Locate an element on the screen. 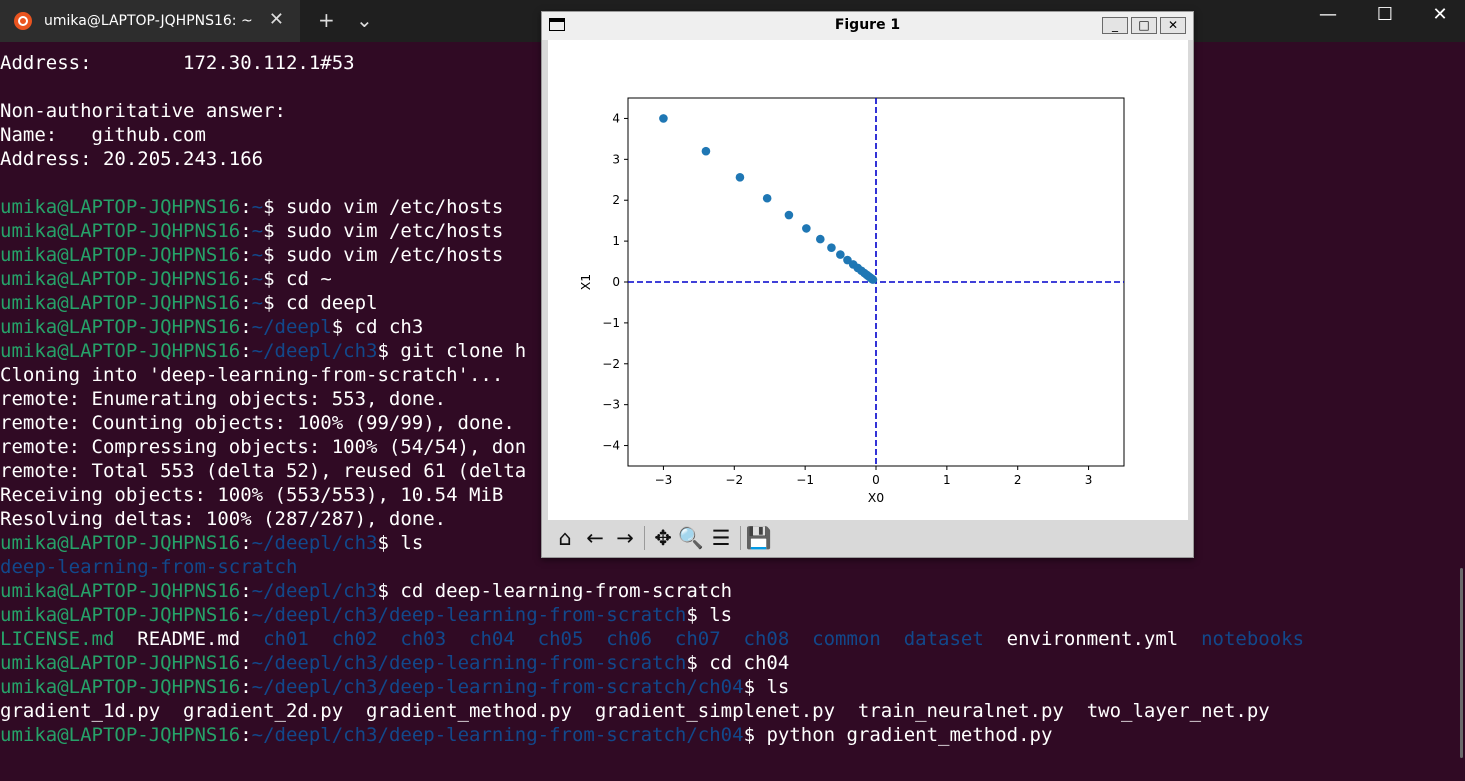  figure-close-button: ✕ is located at coordinates (1173, 25).